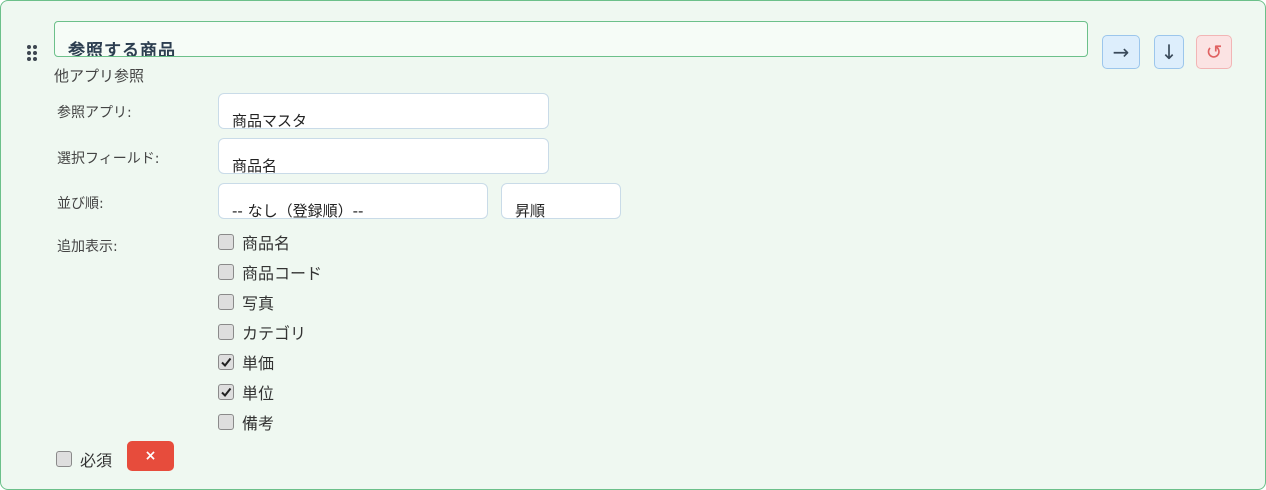 This screenshot has height=490, width=1266. Describe the element at coordinates (246, 362) in the screenshot. I see `extra-field-option: 単価` at that location.